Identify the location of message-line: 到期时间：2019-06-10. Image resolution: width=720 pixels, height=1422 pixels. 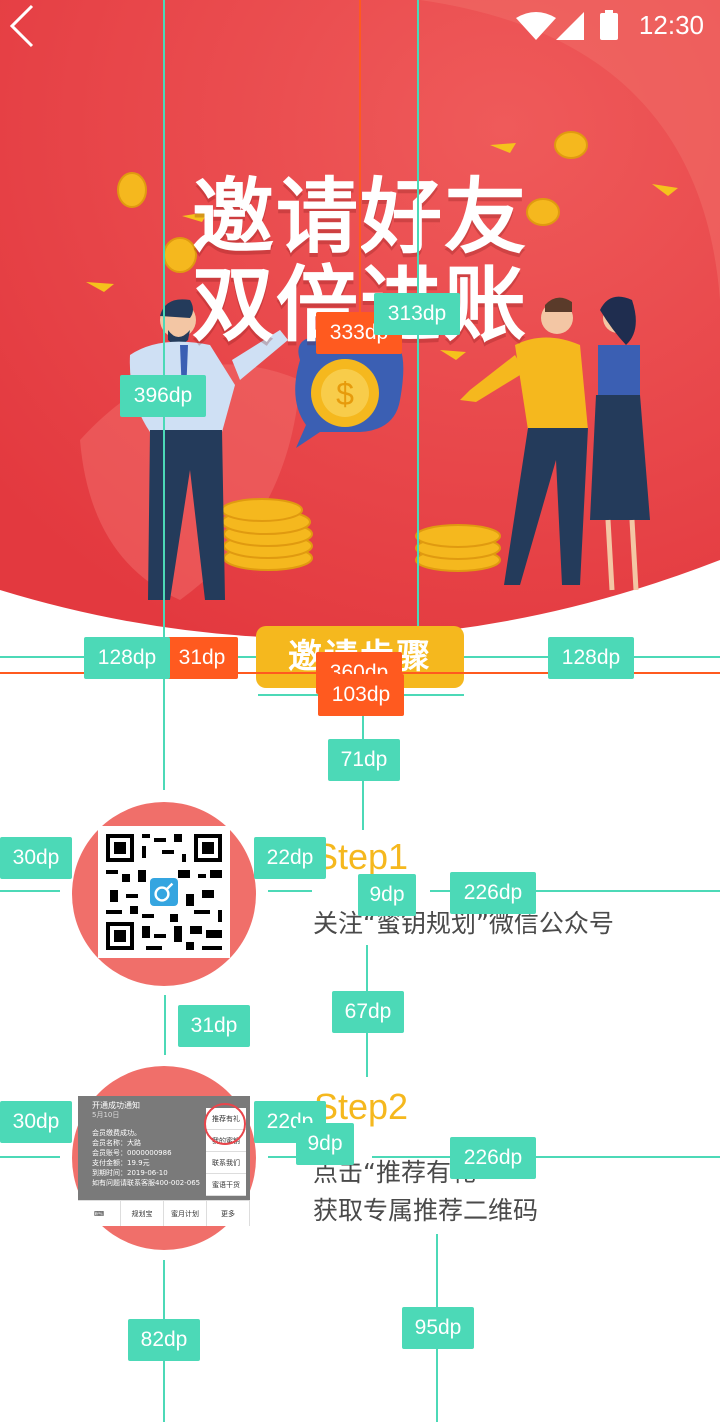
(130, 1173).